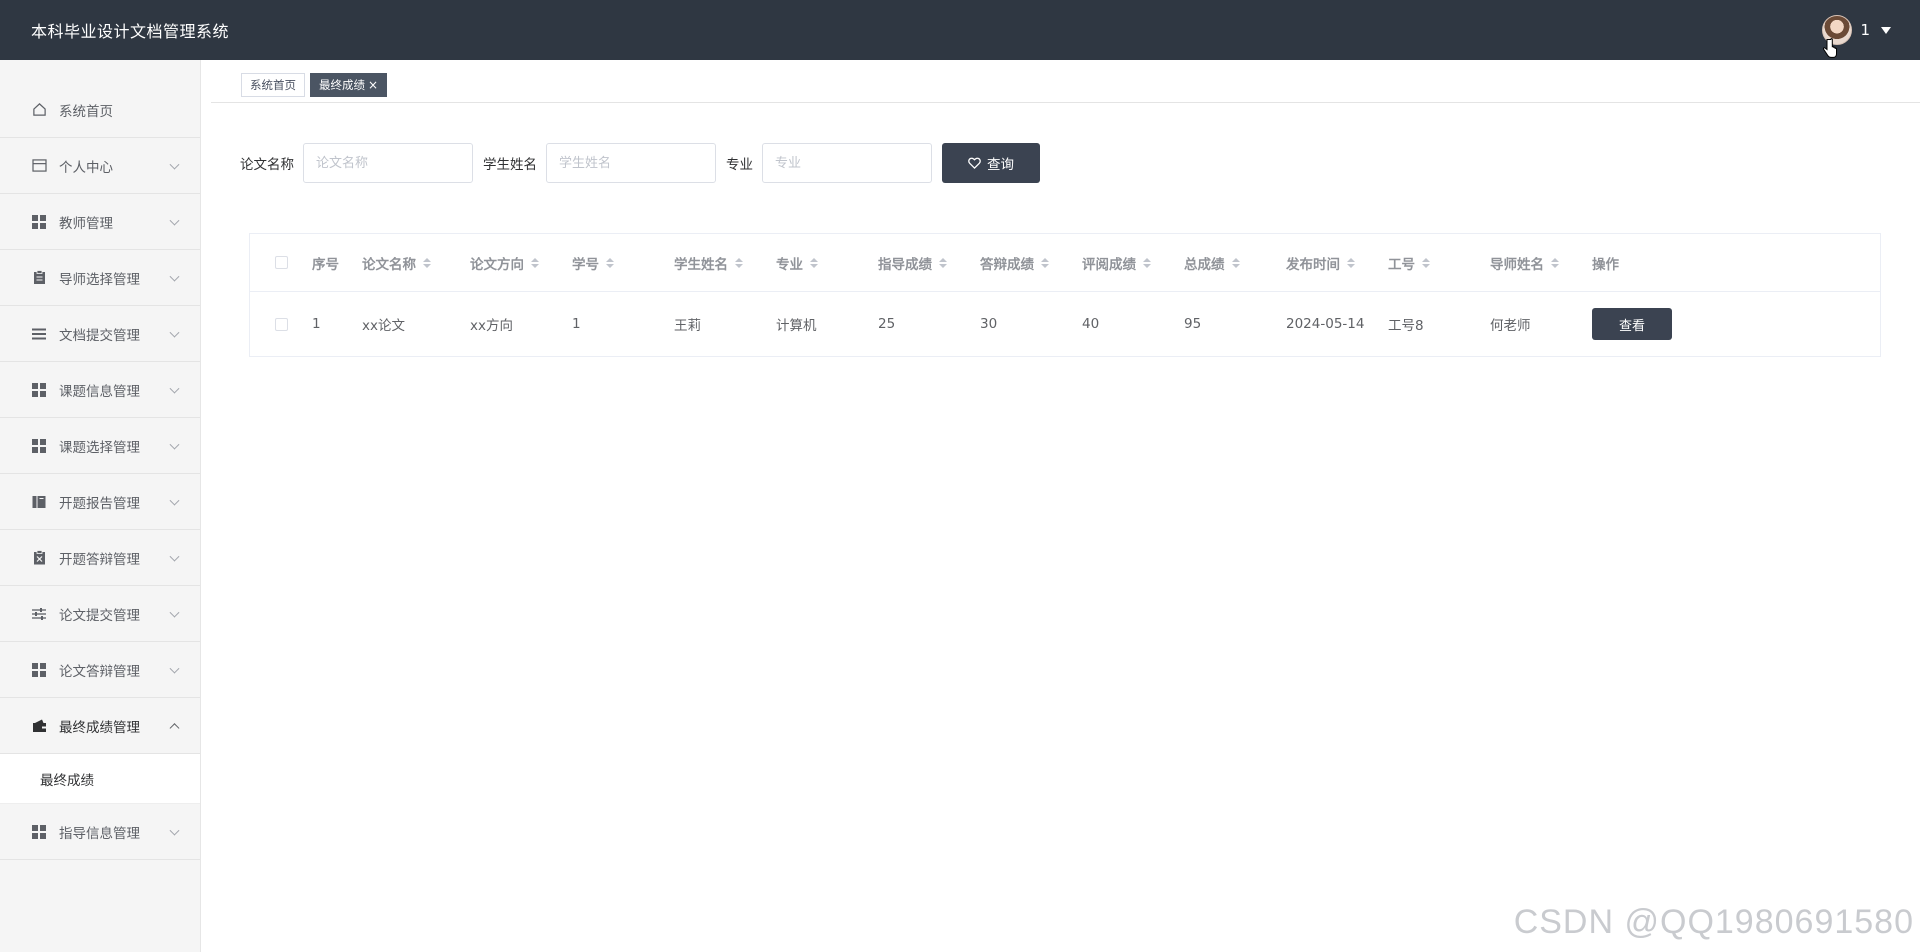  What do you see at coordinates (130, 31) in the screenshot?
I see `app-title: 本科毕业设计文档管理系统` at bounding box center [130, 31].